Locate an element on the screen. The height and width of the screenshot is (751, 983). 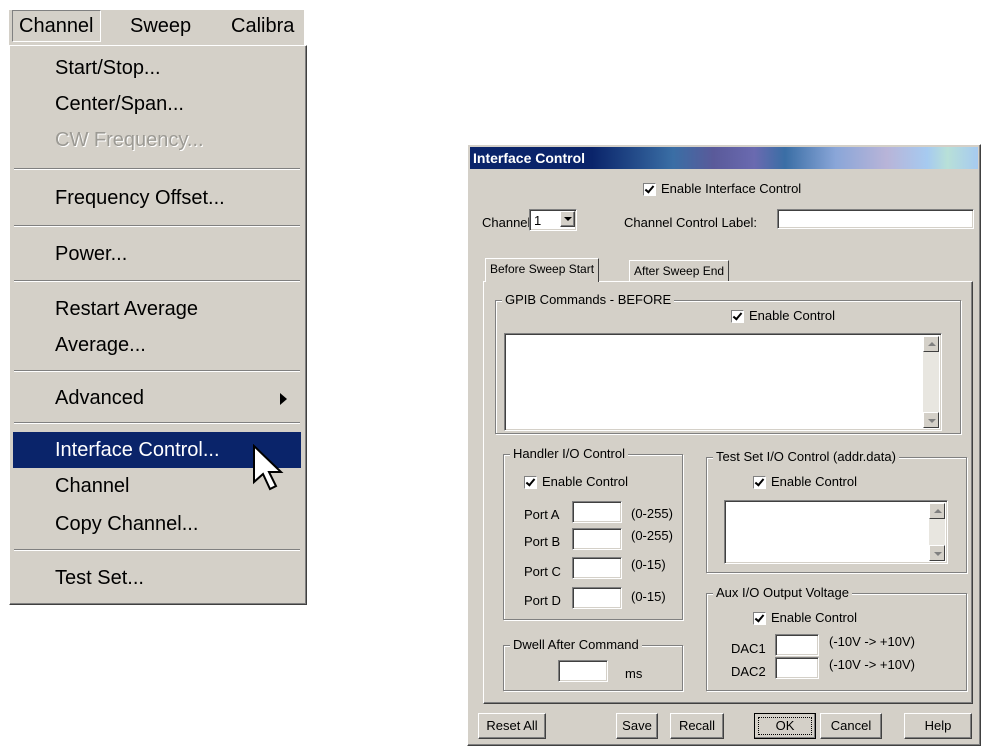
port-a-input is located at coordinates (597, 512).